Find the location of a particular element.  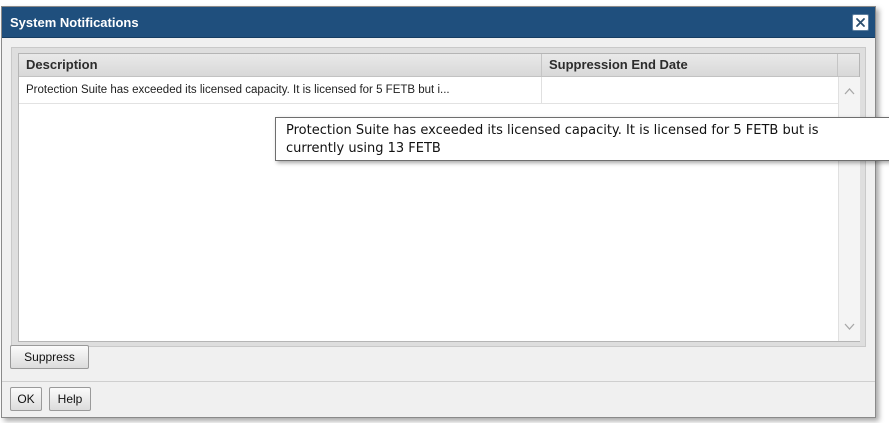

help-button: Help is located at coordinates (70, 399).